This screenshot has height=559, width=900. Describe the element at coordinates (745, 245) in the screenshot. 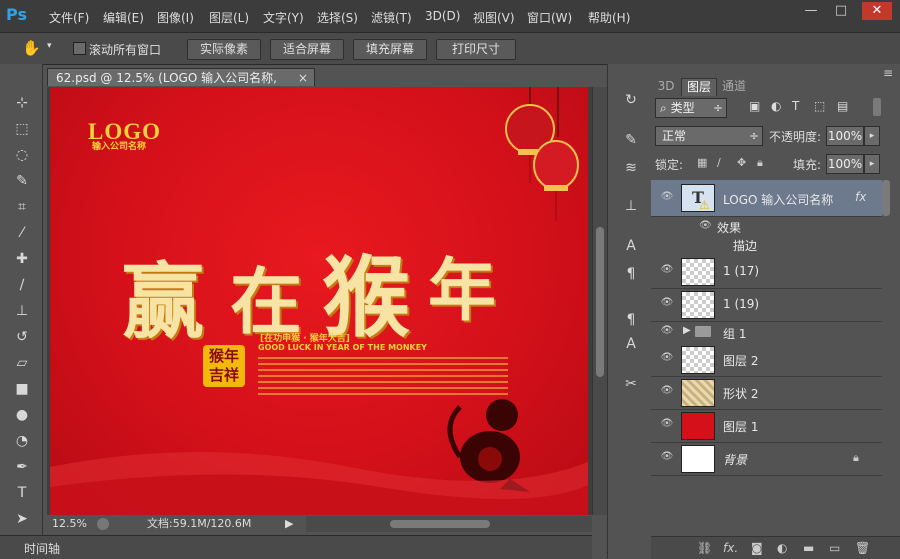

I see `stroke-effect-label: 描边` at that location.